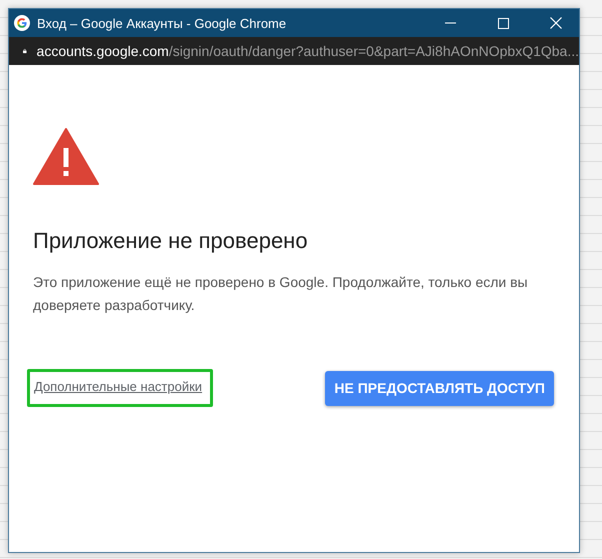  I want to click on close-icon, so click(556, 23).